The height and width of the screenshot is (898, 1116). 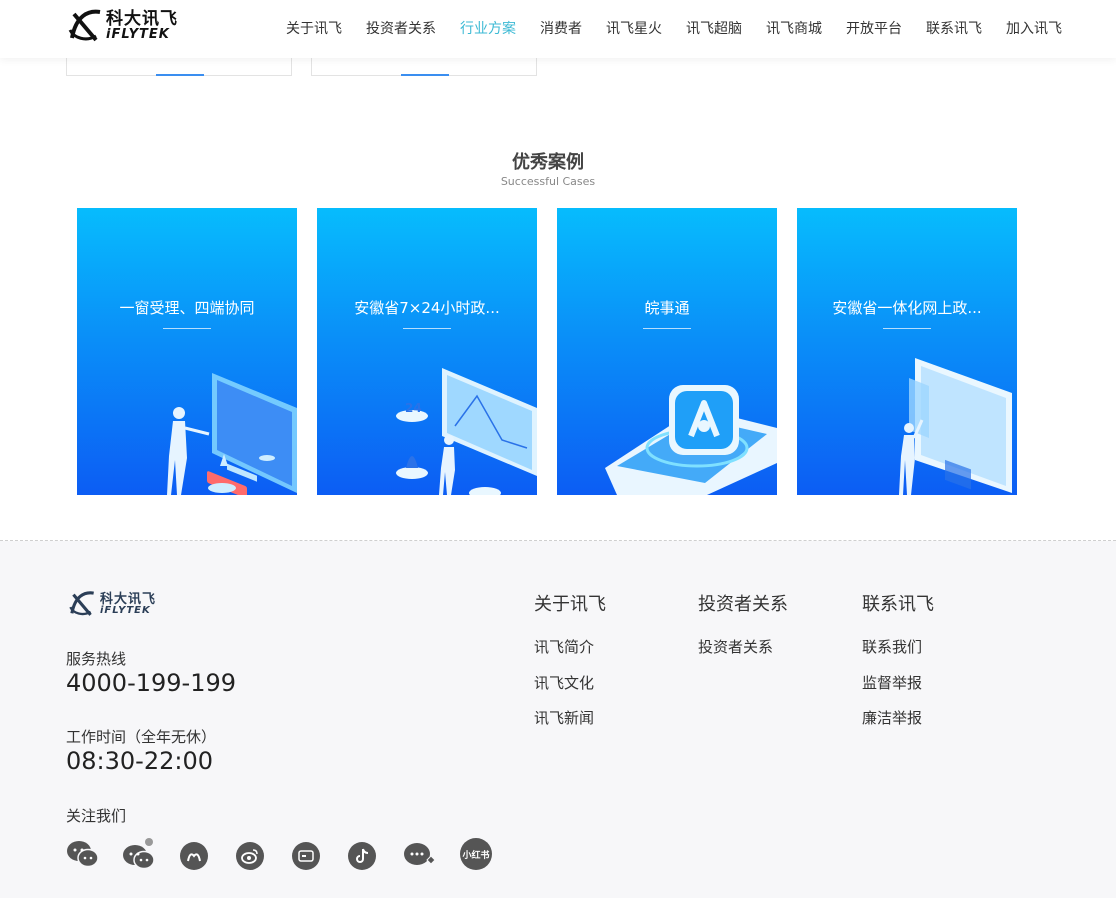 I want to click on hours-value: 08:30-22:00, so click(x=139, y=761).